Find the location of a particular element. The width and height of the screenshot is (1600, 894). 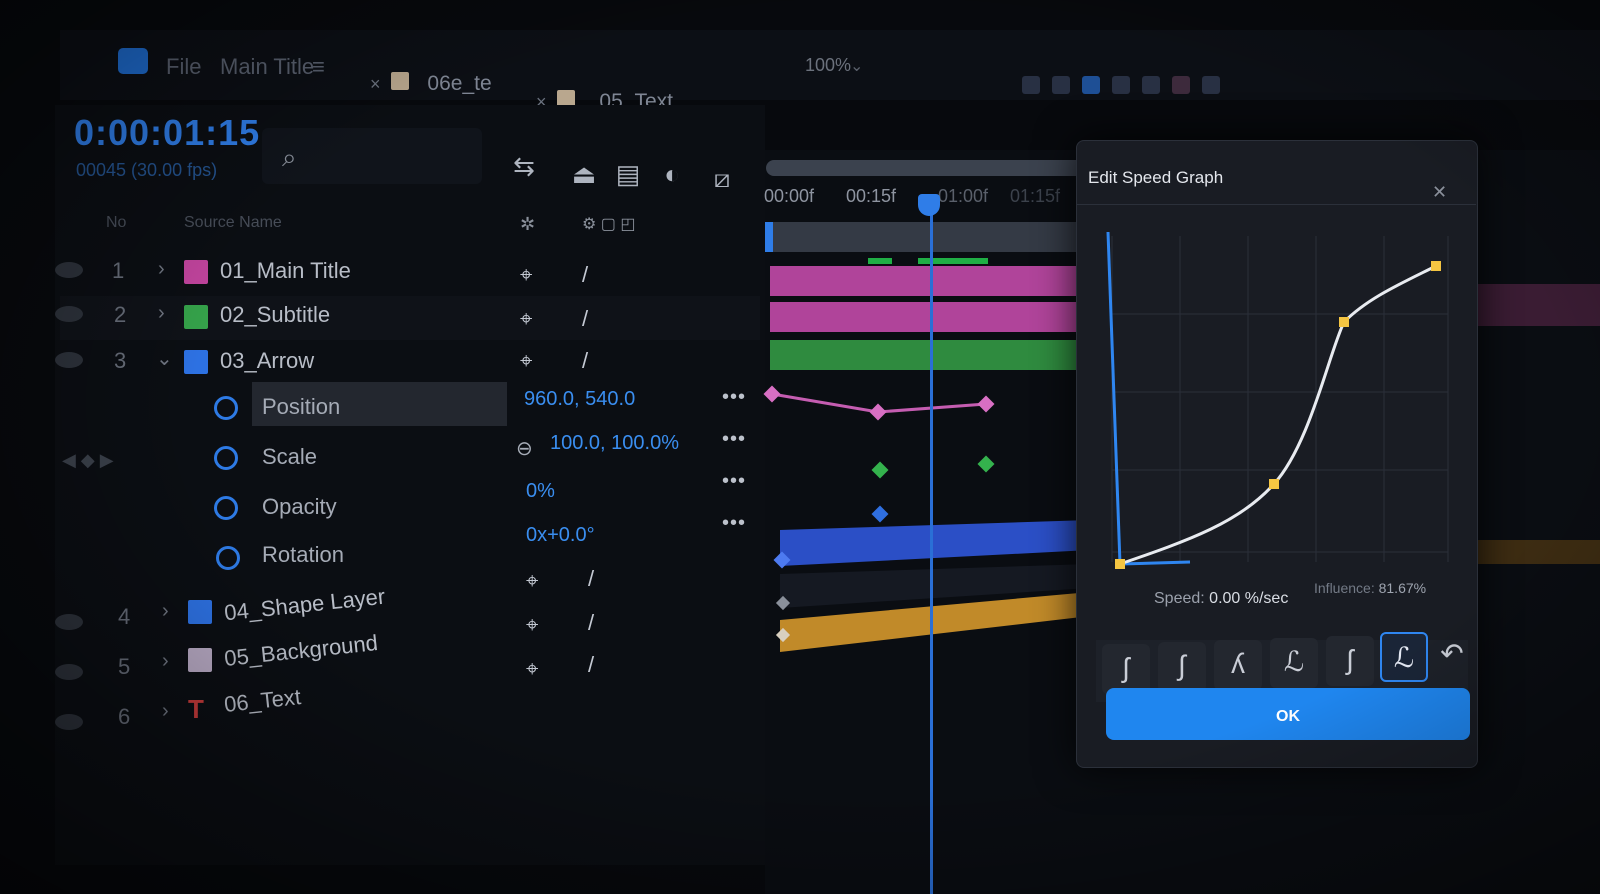

ease-preset-button: ∫ is located at coordinates (1182, 667).